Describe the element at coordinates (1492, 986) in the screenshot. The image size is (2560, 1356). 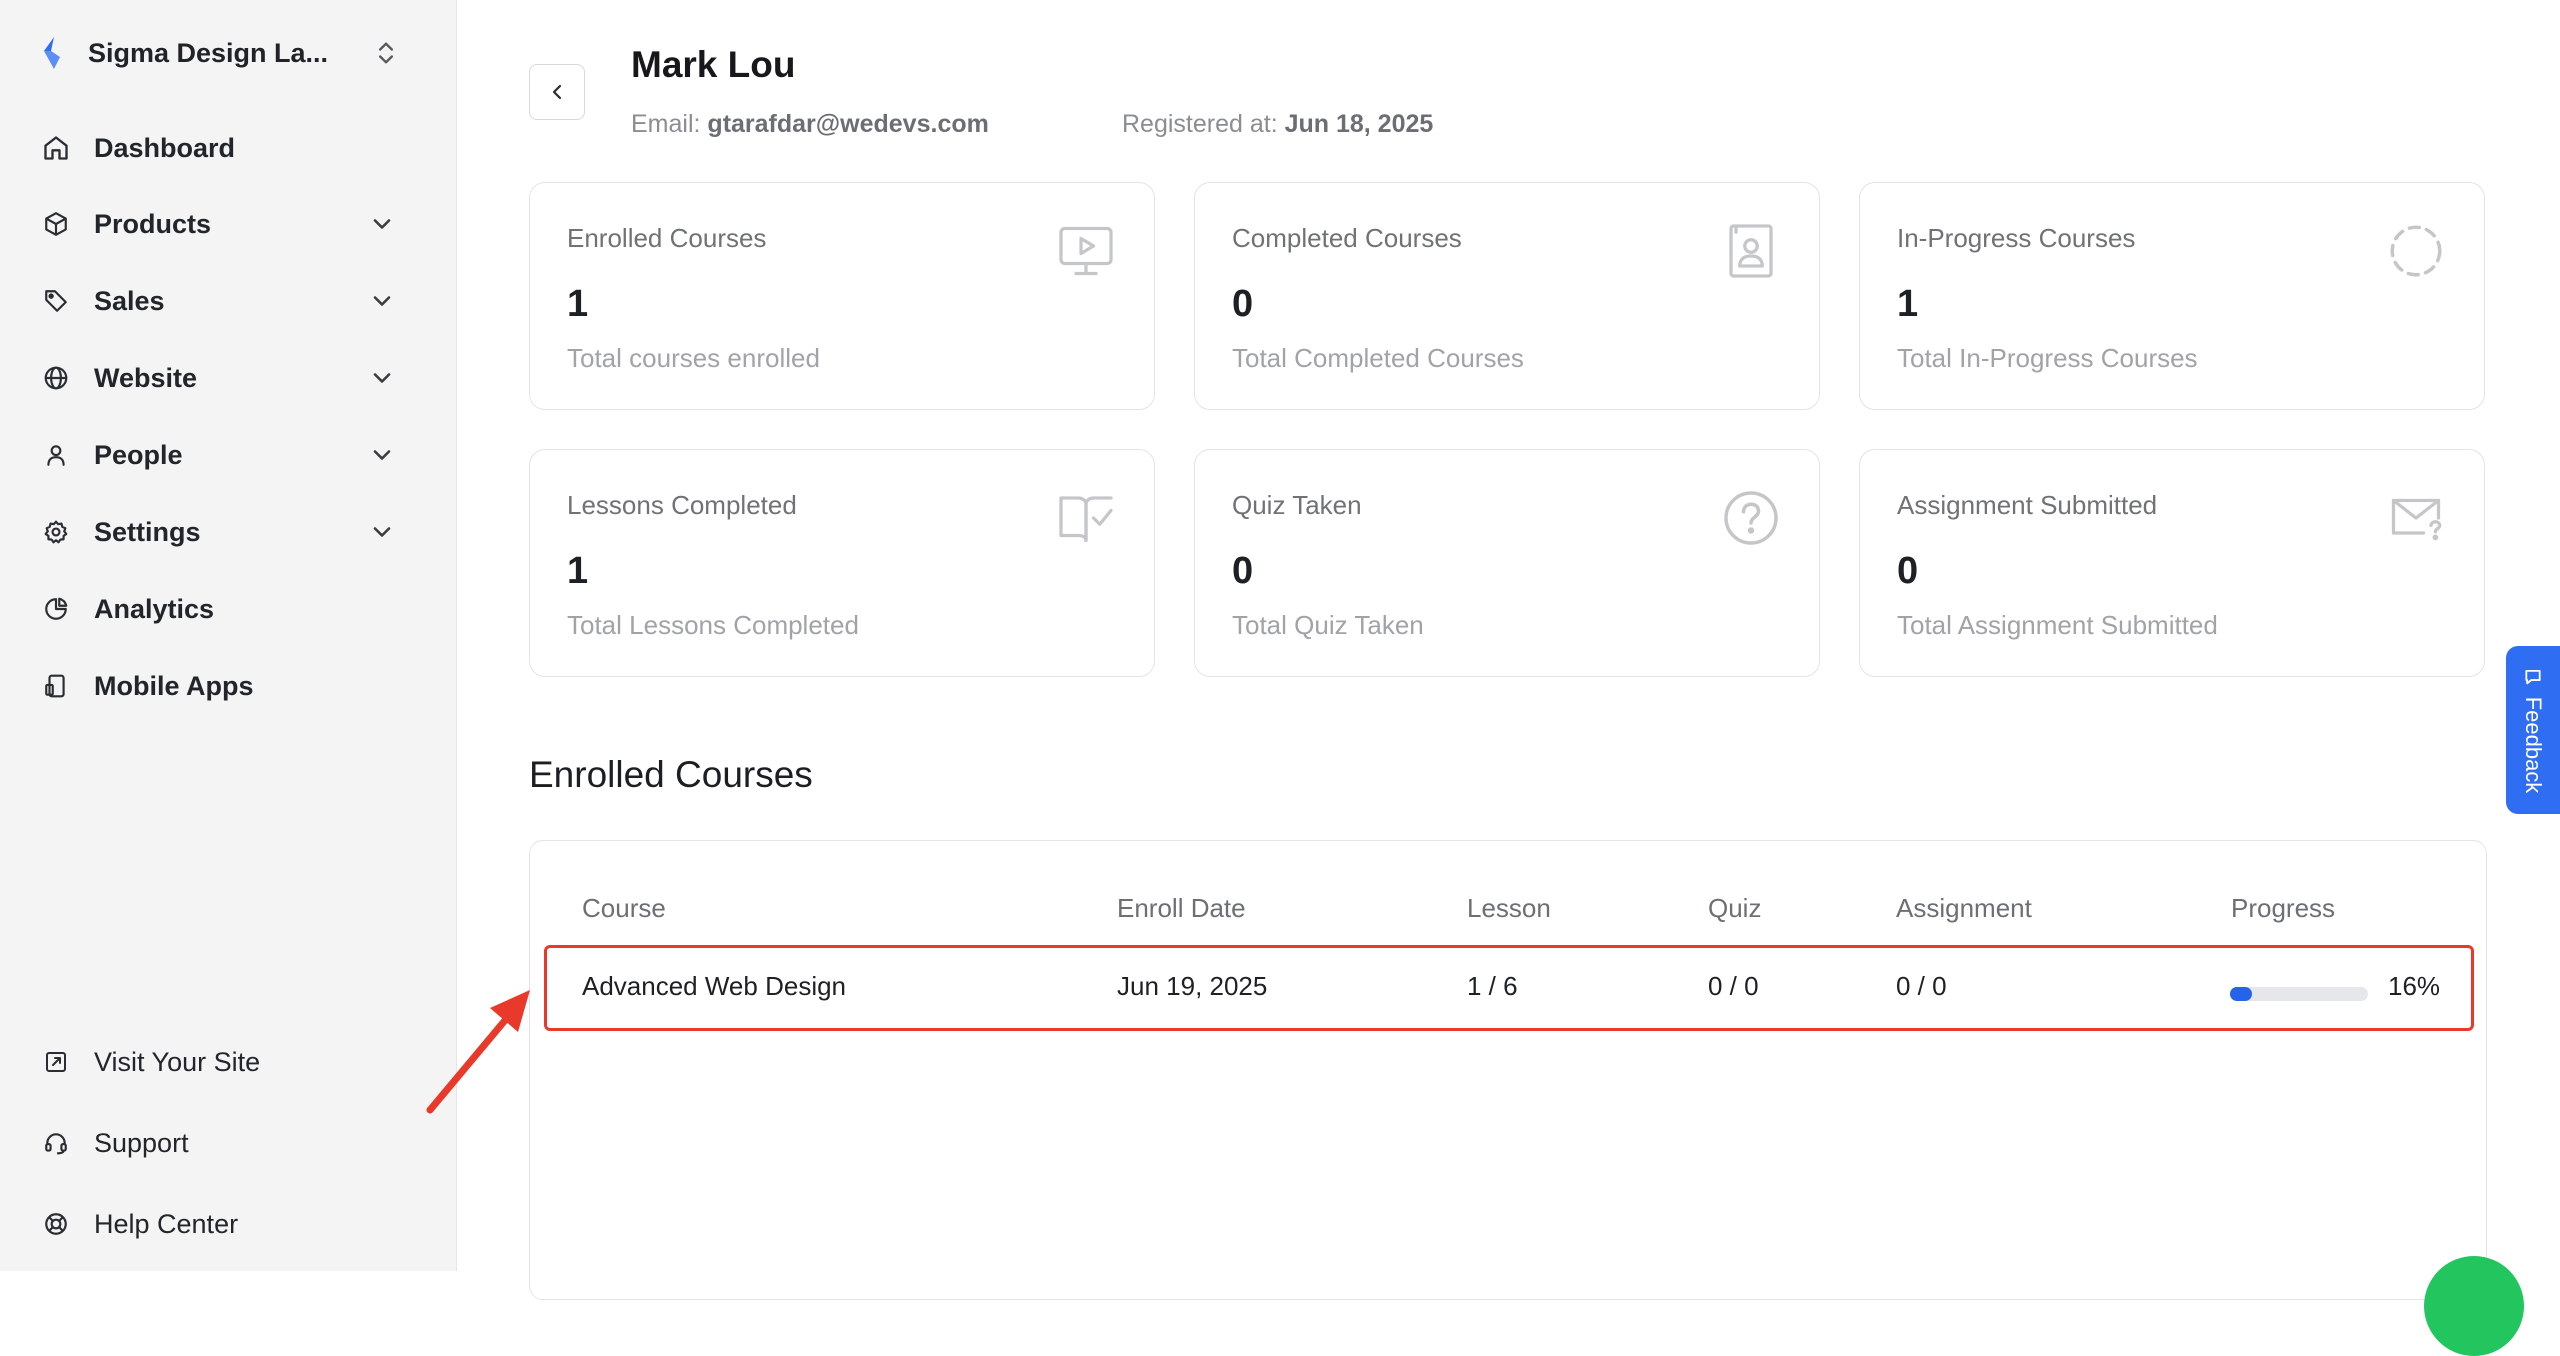
I see `cell-lesson: 1 / 6` at that location.